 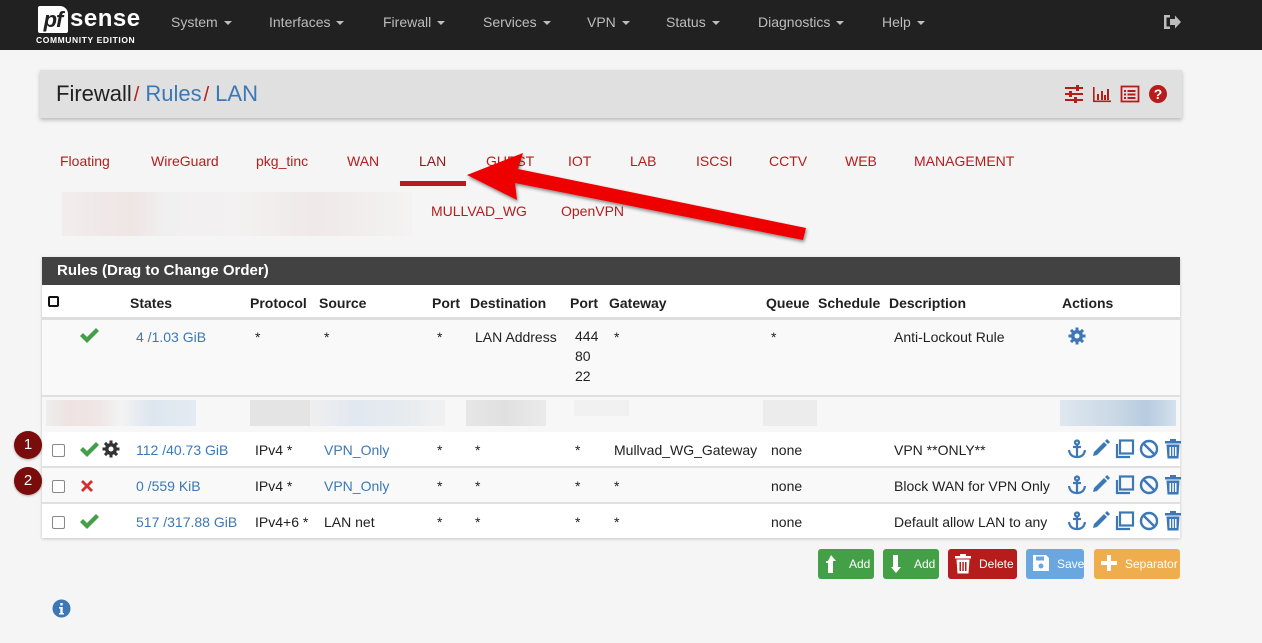 I want to click on tab-wireguard: WireGuard, so click(x=185, y=161).